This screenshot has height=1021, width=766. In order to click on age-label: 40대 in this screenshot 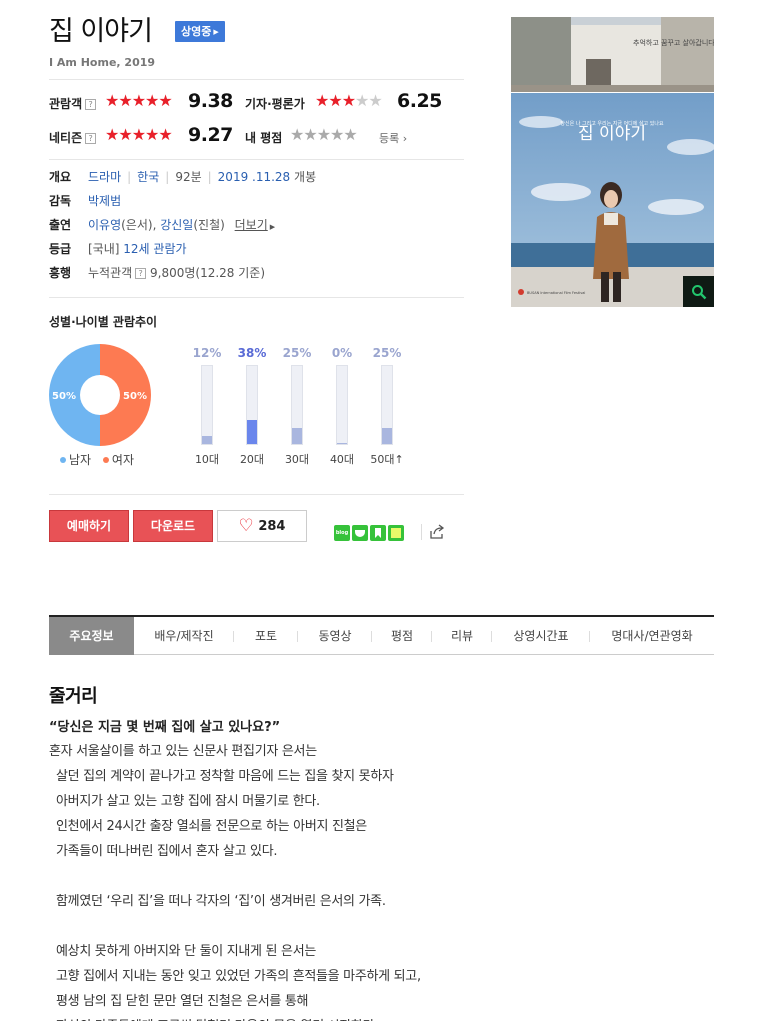, I will do `click(342, 459)`.